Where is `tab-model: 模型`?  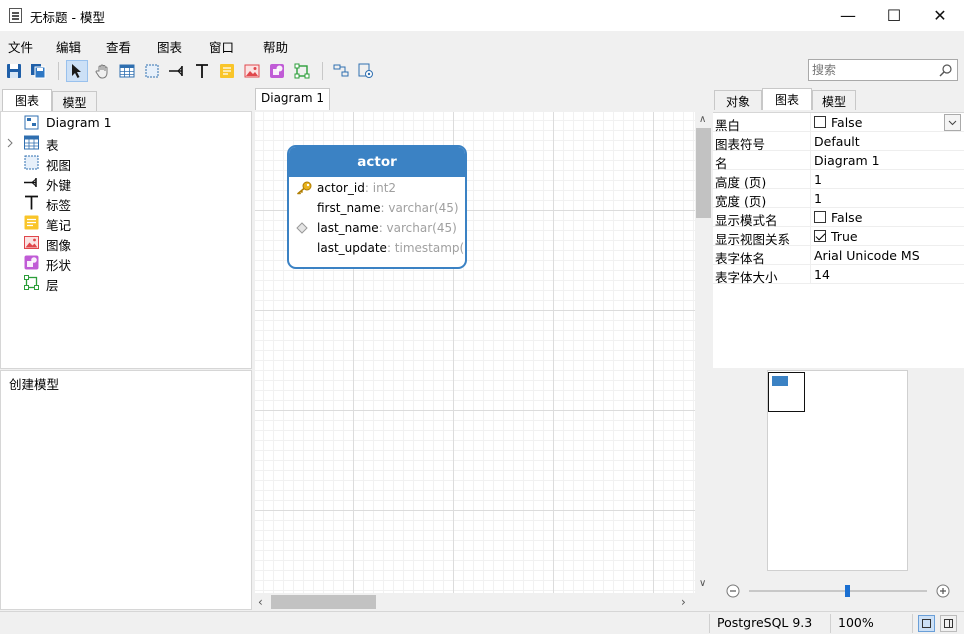
tab-model: 模型 is located at coordinates (74, 101).